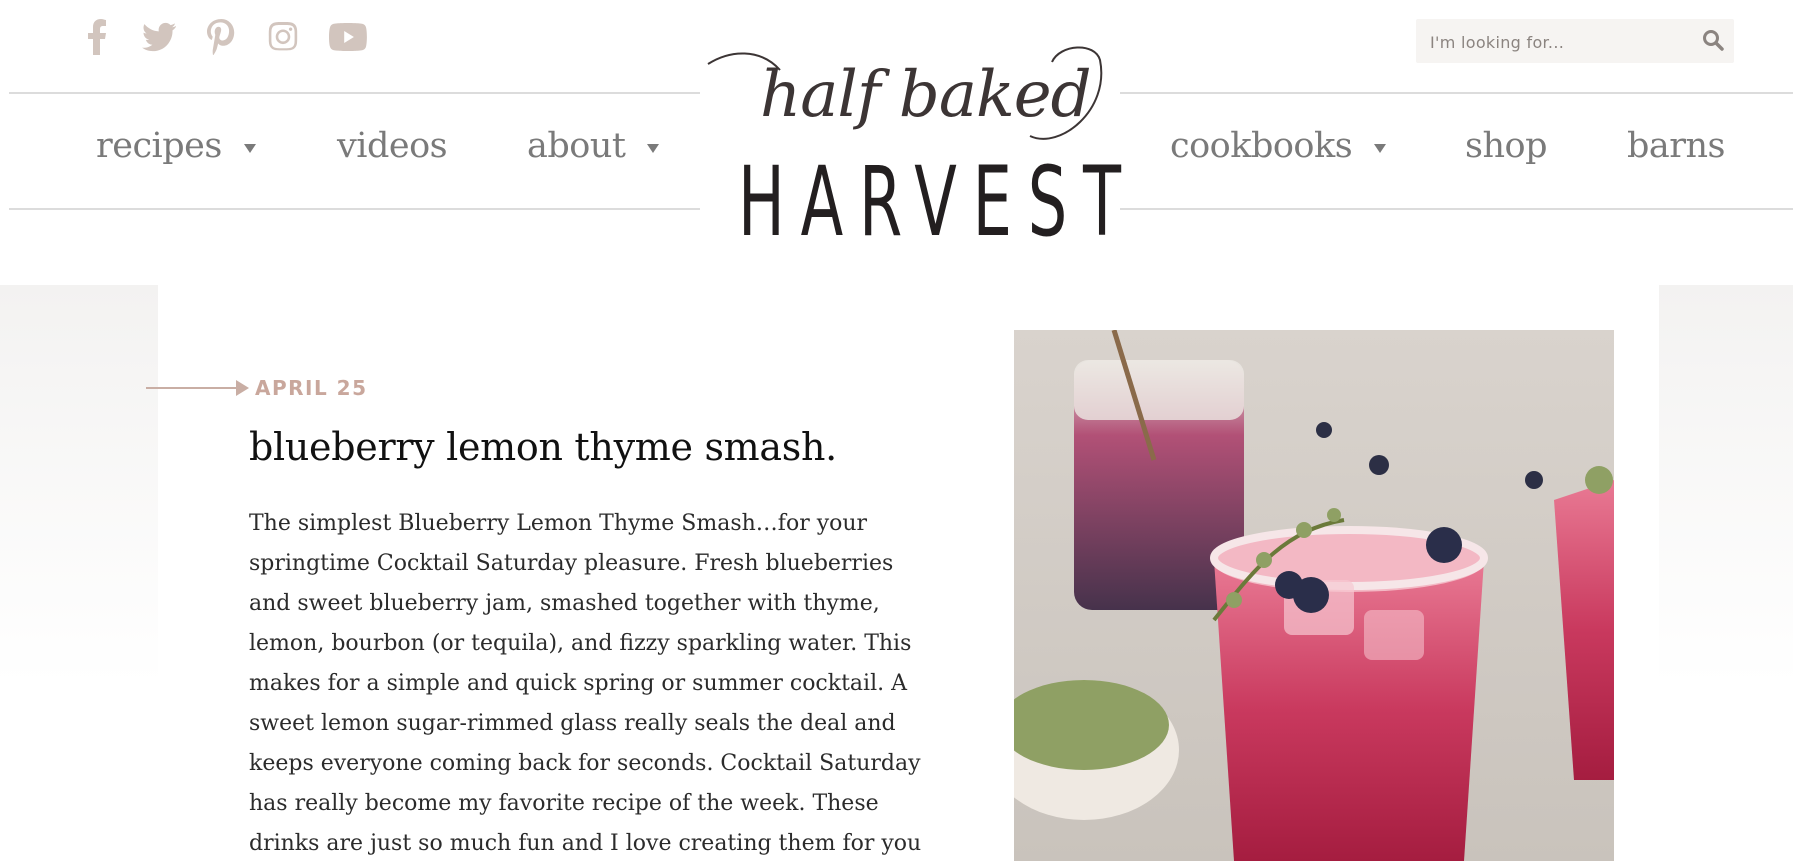  Describe the element at coordinates (1714, 41) in the screenshot. I see `search-icon` at that location.